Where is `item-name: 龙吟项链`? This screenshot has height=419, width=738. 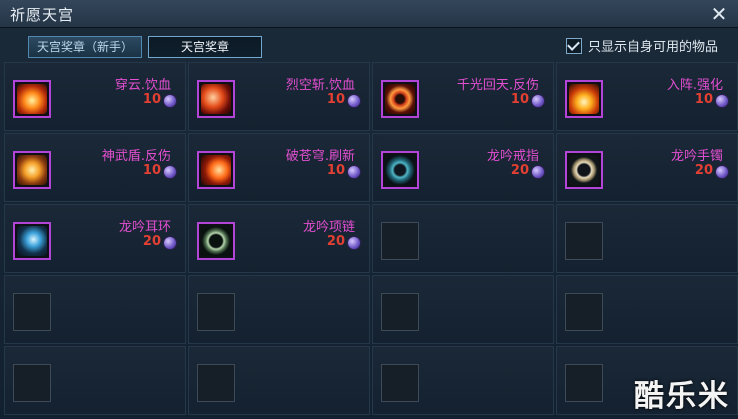 item-name: 龙吟项链 is located at coordinates (328, 227).